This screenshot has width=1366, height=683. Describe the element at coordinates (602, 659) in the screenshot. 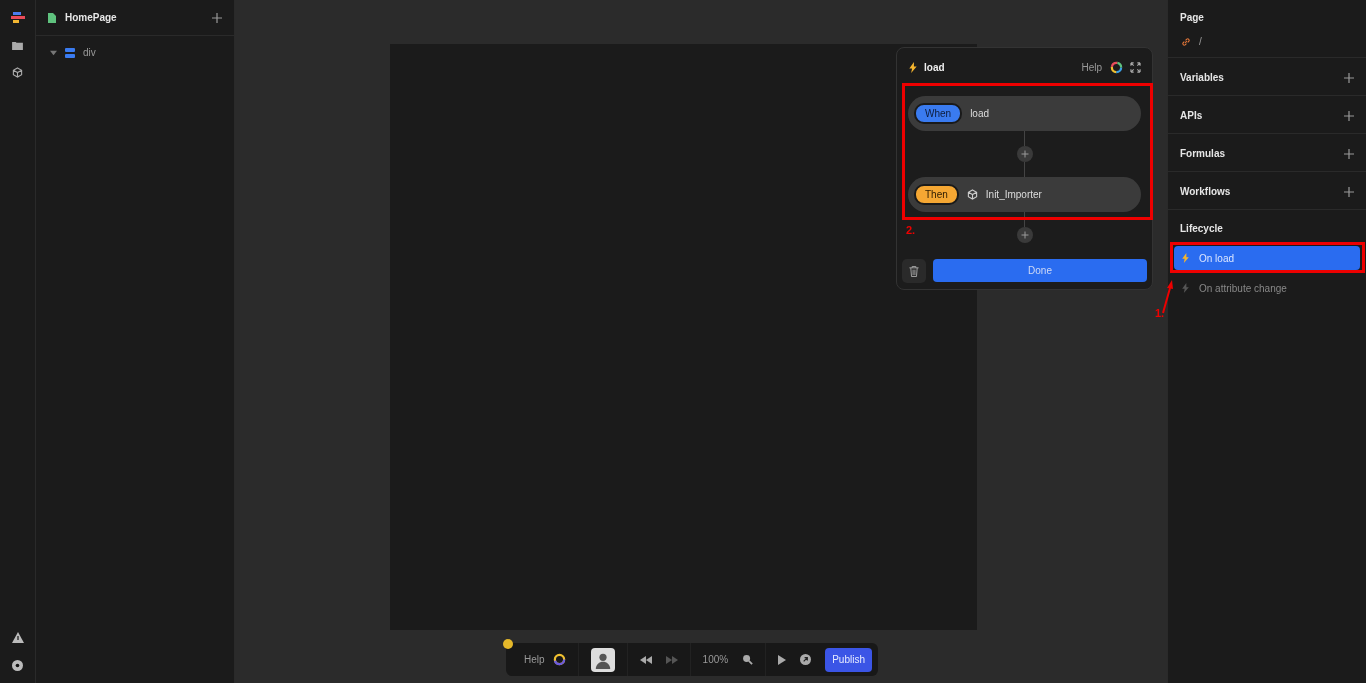

I see `avatar` at that location.